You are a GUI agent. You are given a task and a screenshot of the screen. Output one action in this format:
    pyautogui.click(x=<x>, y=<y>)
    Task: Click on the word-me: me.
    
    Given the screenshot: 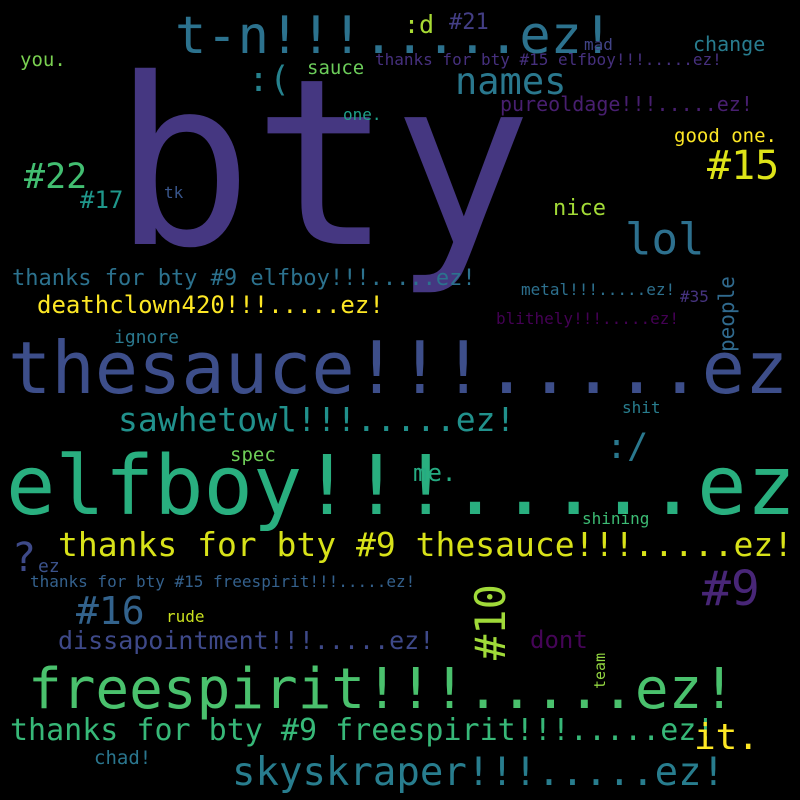 What is the action you would take?
    pyautogui.click(x=435, y=473)
    